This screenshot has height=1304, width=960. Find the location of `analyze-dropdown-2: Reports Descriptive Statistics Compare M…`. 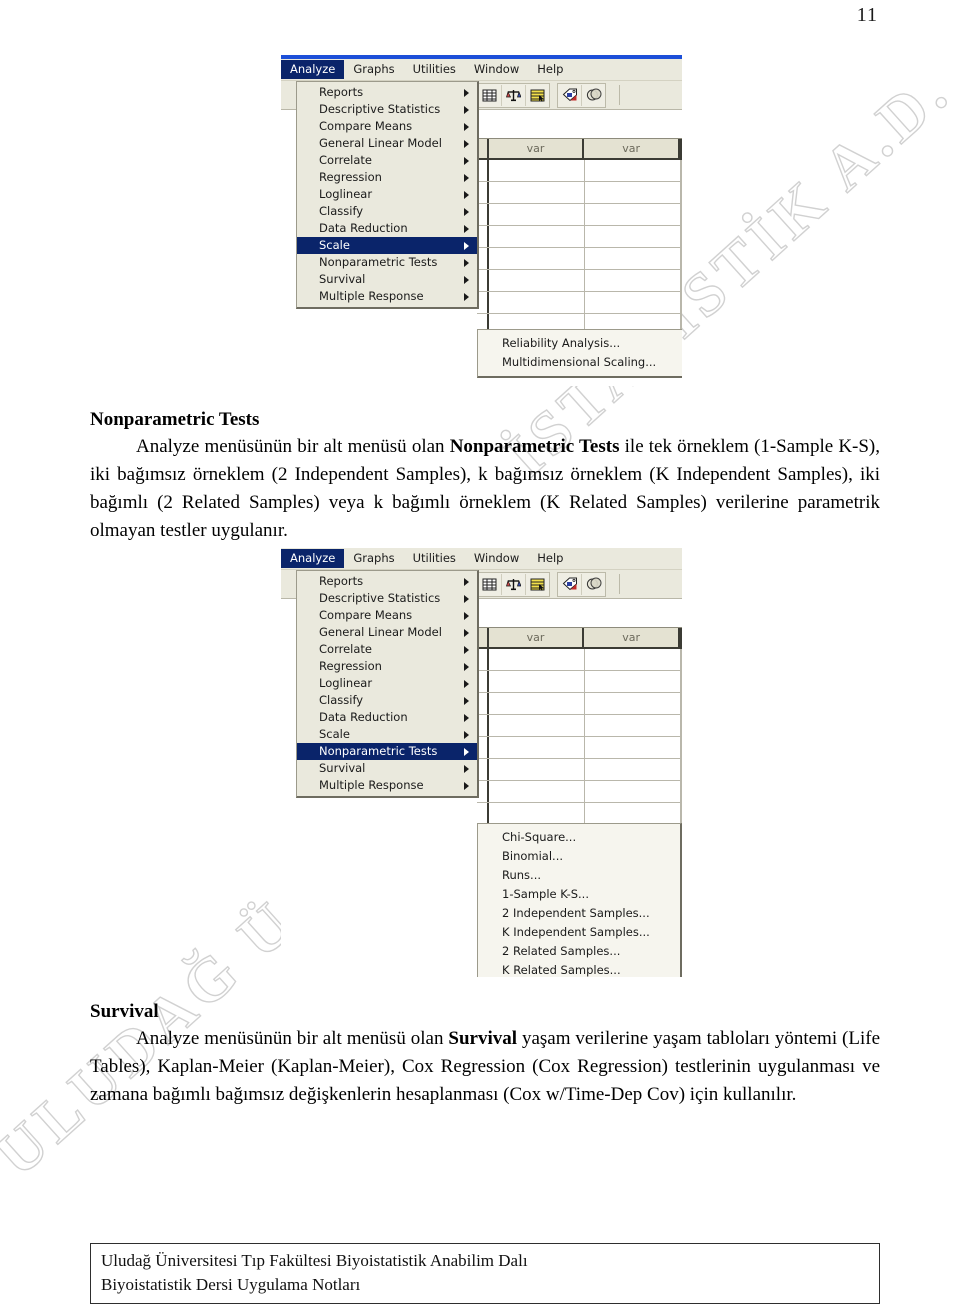

analyze-dropdown-2: Reports Descriptive Statistics Compare M… is located at coordinates (387, 684).